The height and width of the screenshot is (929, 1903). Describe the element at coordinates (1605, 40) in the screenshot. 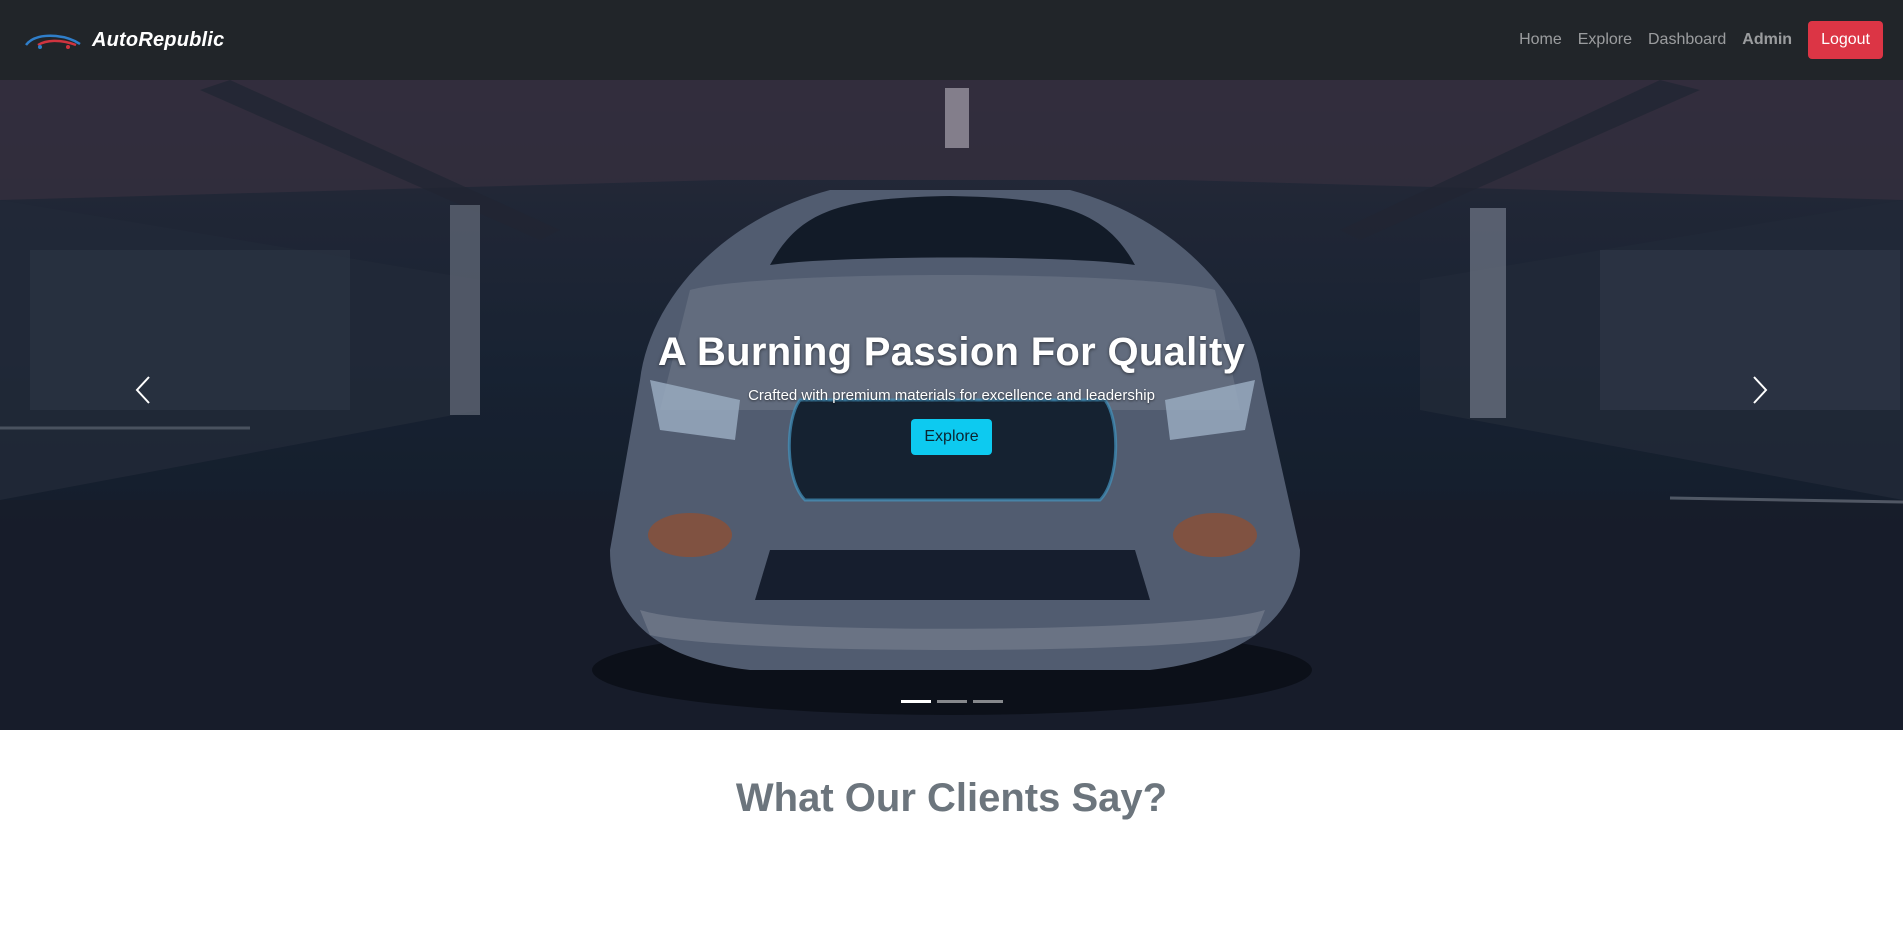

I see `nav-link-explore: Explore` at that location.